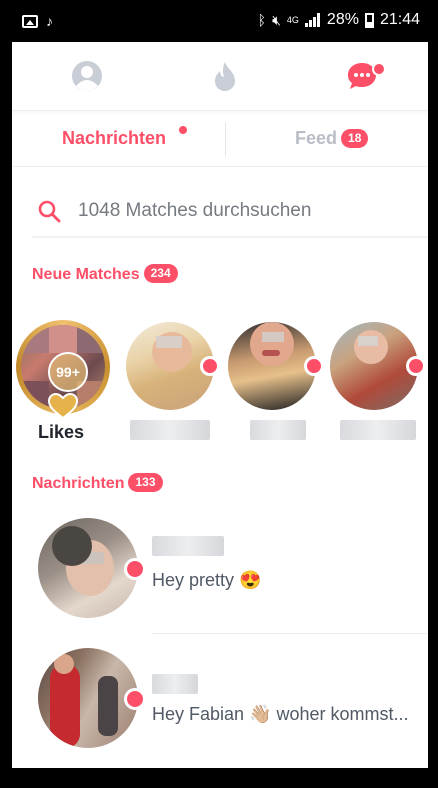 The width and height of the screenshot is (438, 788). I want to click on messages-header: Nachrichten 133, so click(97, 483).